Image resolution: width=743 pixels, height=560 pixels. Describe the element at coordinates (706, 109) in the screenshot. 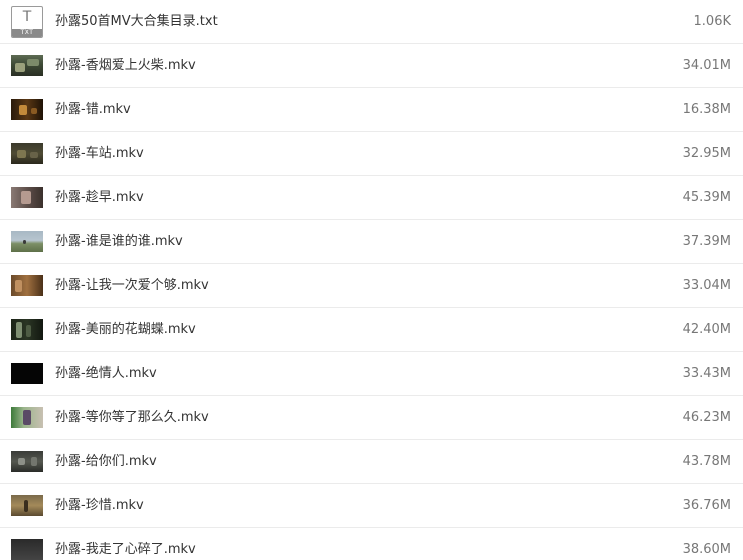

I see `file-size: 16.38M` at that location.